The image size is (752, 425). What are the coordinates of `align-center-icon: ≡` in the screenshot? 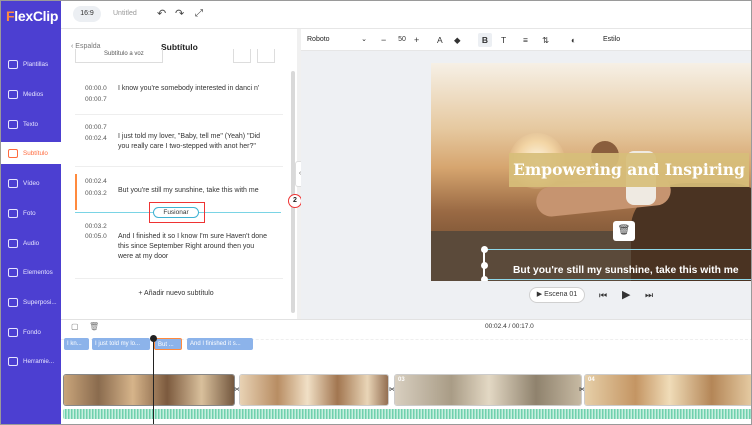 It's located at (525, 40).